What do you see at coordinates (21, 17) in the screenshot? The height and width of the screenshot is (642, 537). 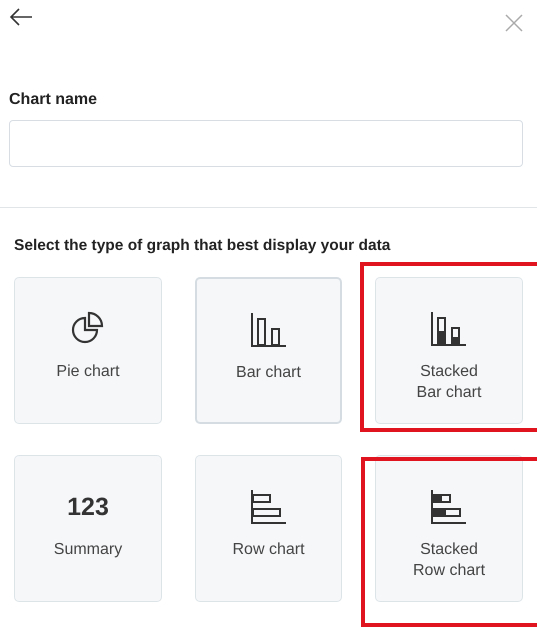 I see `back-arrow-icon` at bounding box center [21, 17].